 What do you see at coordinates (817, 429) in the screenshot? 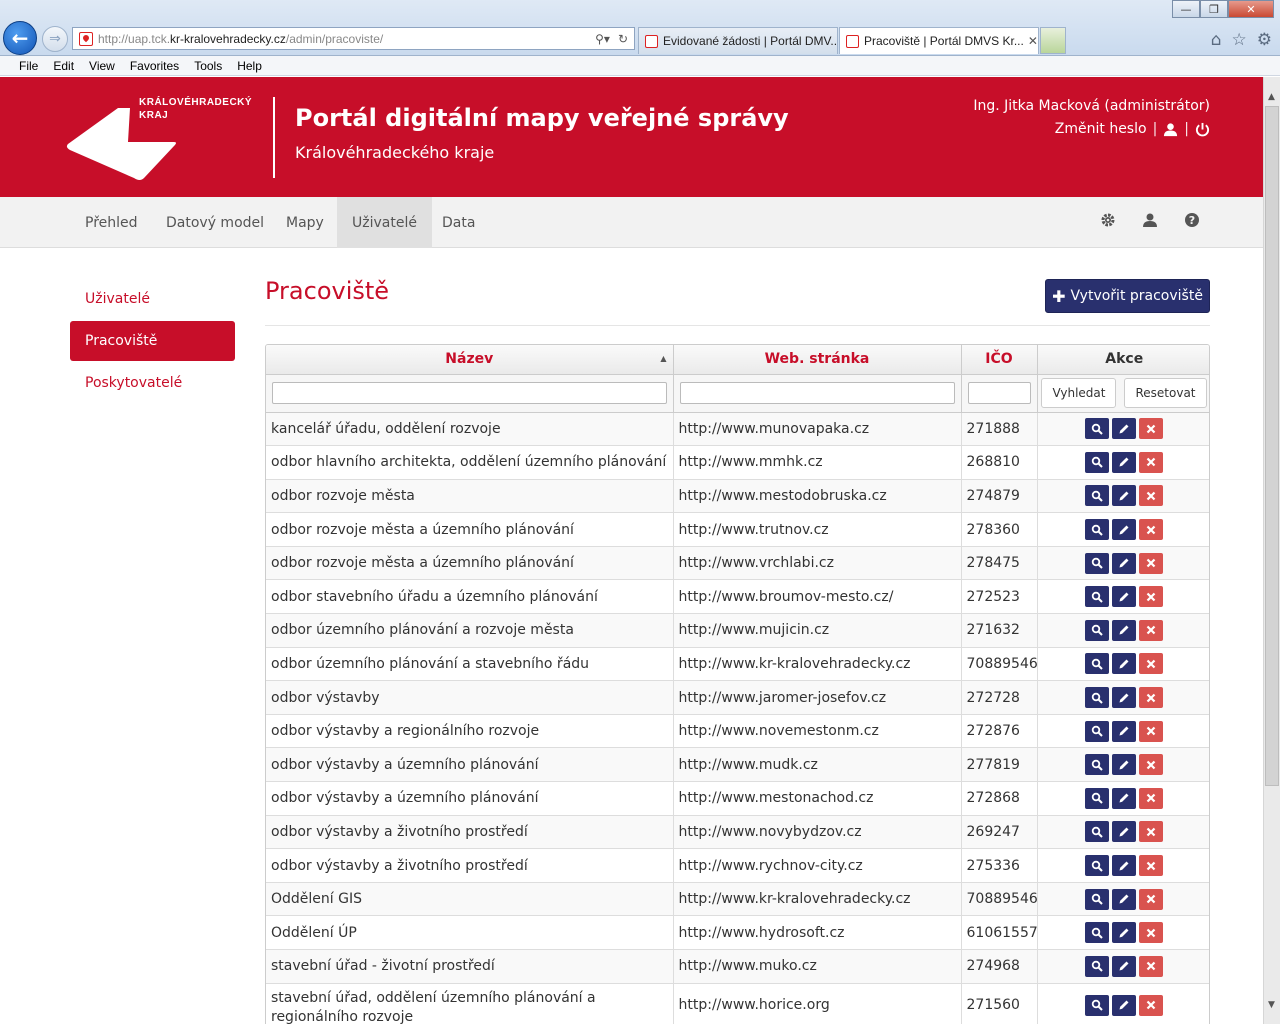
I see `cell-web-link: http://www.munovapaka.cz` at bounding box center [817, 429].